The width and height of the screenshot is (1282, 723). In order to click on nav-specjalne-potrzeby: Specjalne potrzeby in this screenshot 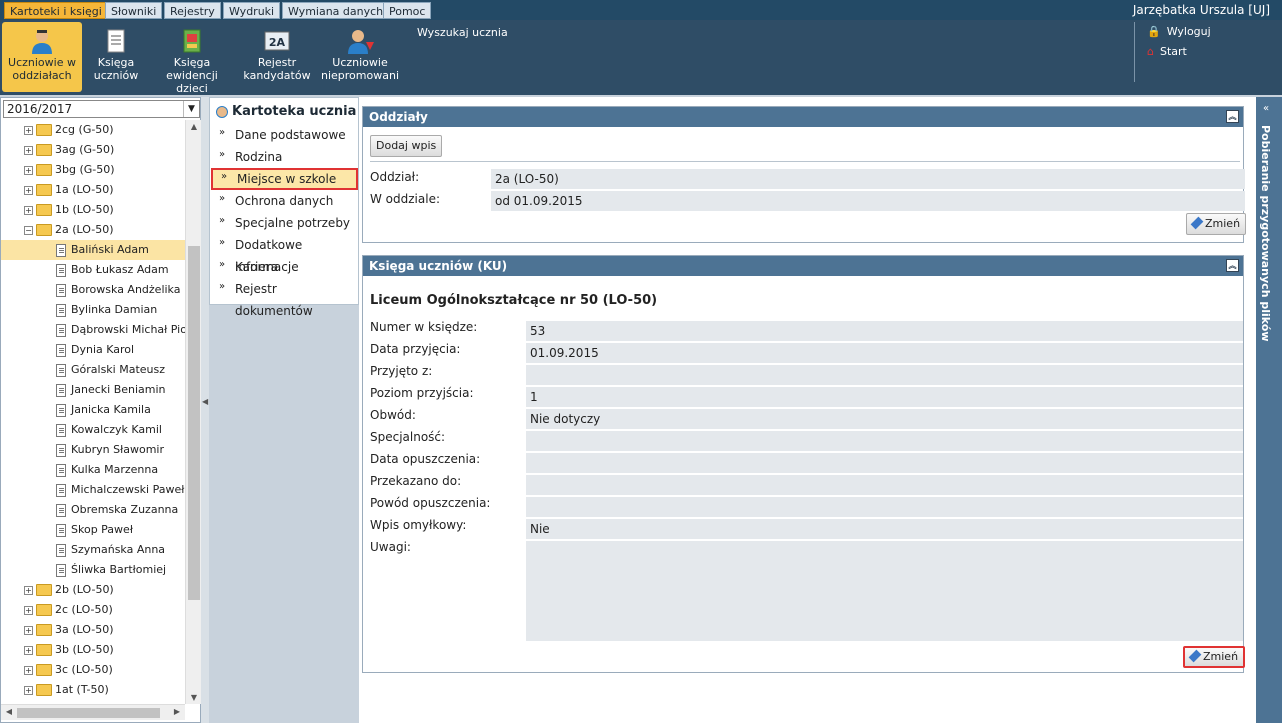, I will do `click(284, 222)`.